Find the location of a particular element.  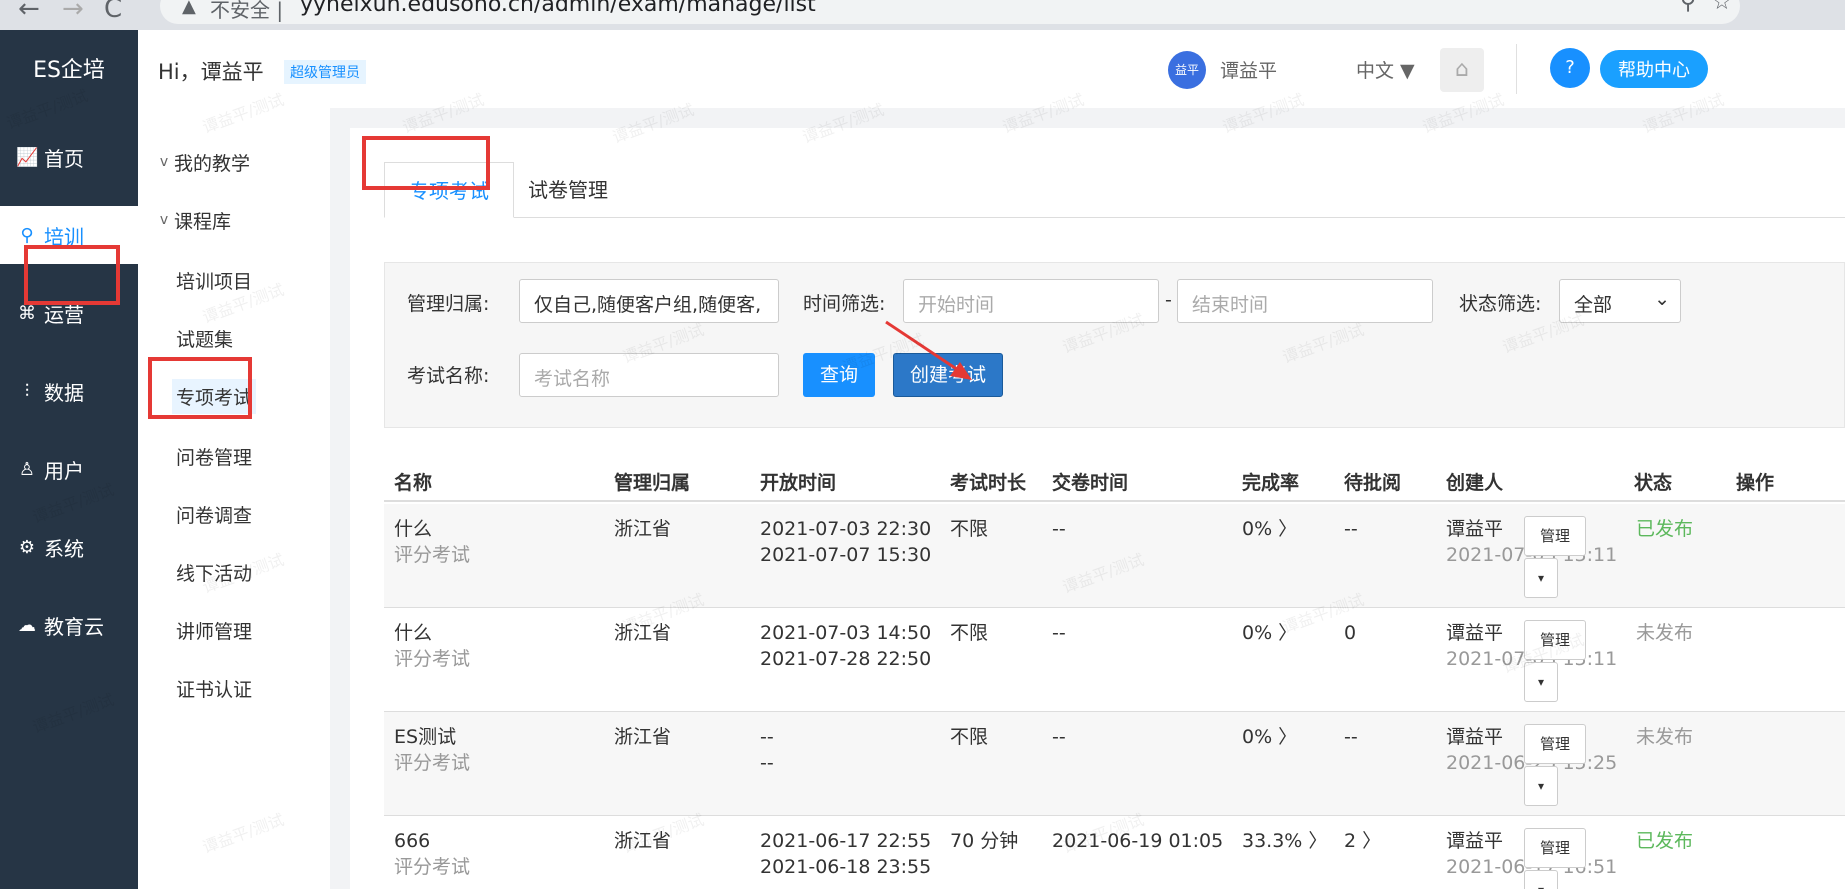

cell-text: 33.3% 〉 is located at coordinates (1285, 841).